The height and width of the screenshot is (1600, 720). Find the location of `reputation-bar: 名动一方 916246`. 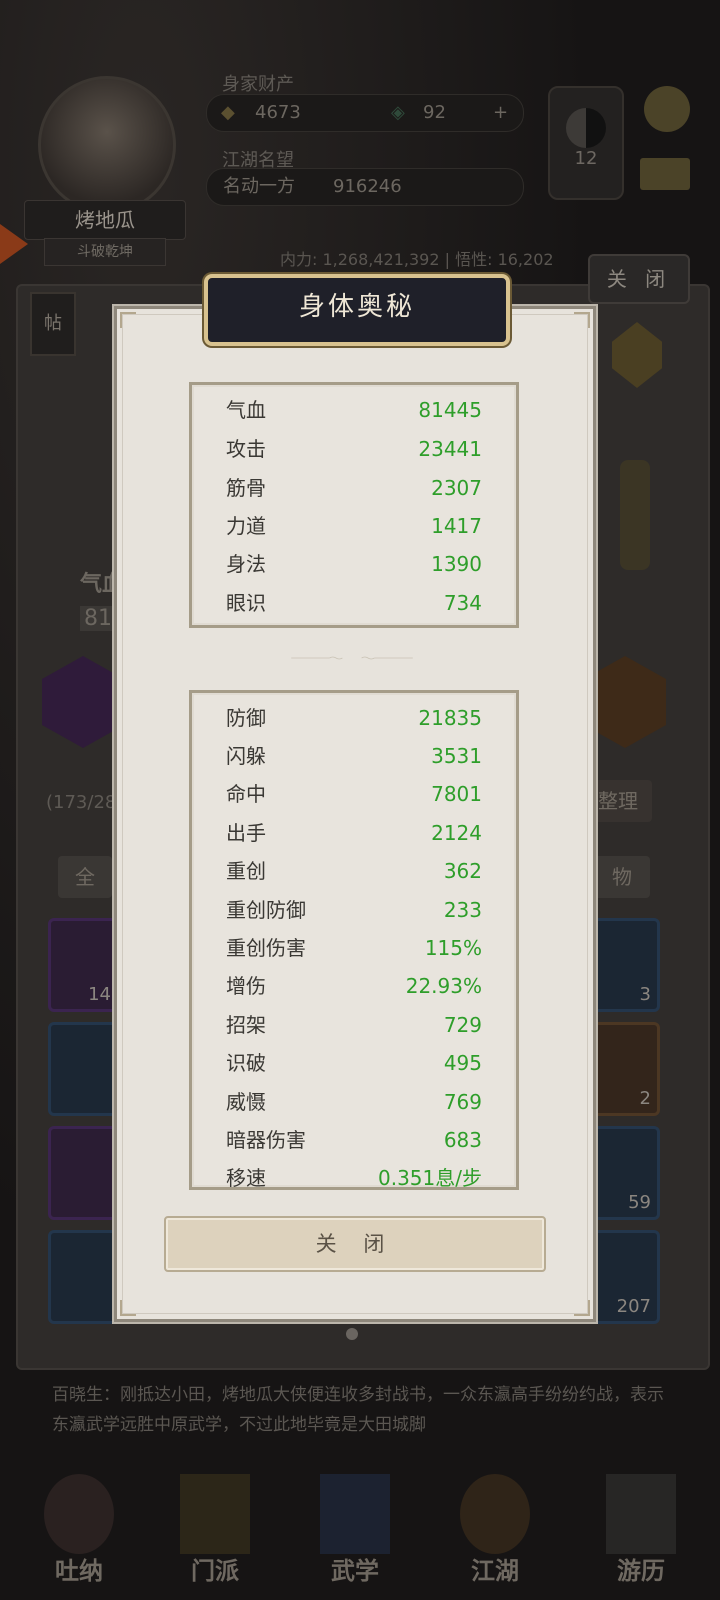

reputation-bar: 名动一方 916246 is located at coordinates (365, 187).